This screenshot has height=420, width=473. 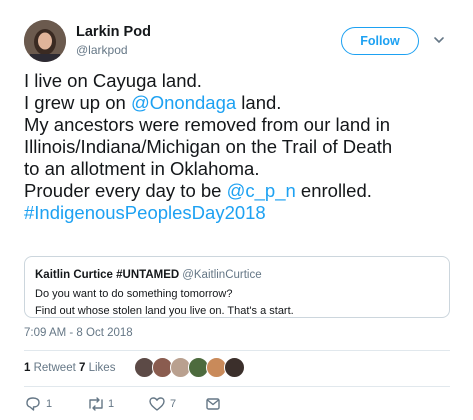 What do you see at coordinates (239, 81) in the screenshot?
I see `tweet-text-line: I live on Cayuga land.` at bounding box center [239, 81].